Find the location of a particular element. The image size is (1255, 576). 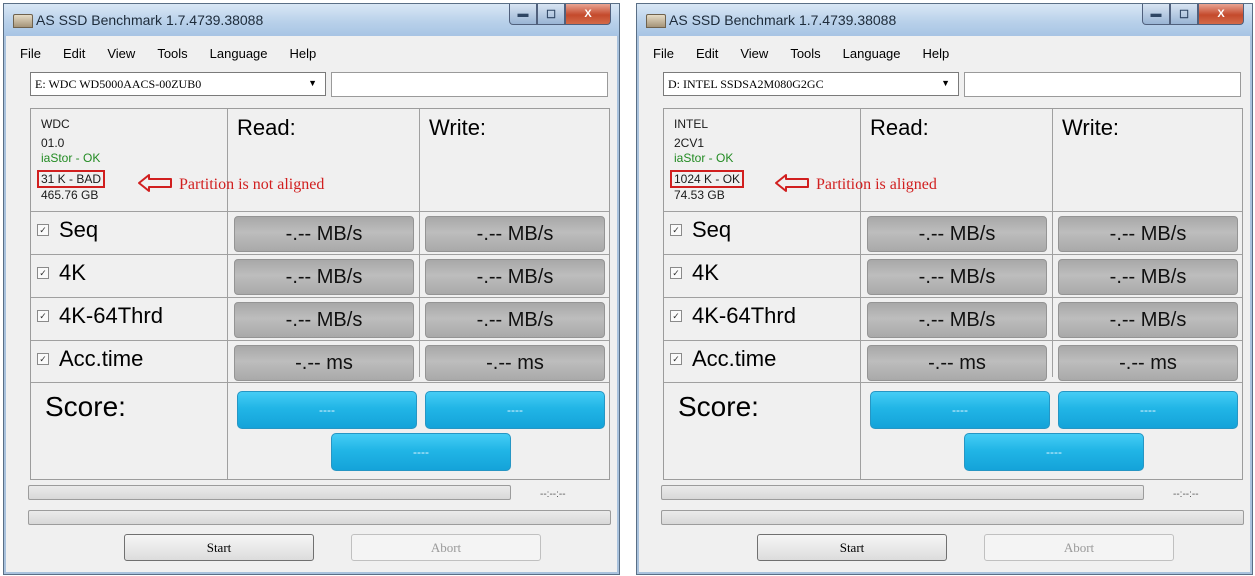

menu-bar: File Edit View Tools Language Help is located at coordinates (311, 53).